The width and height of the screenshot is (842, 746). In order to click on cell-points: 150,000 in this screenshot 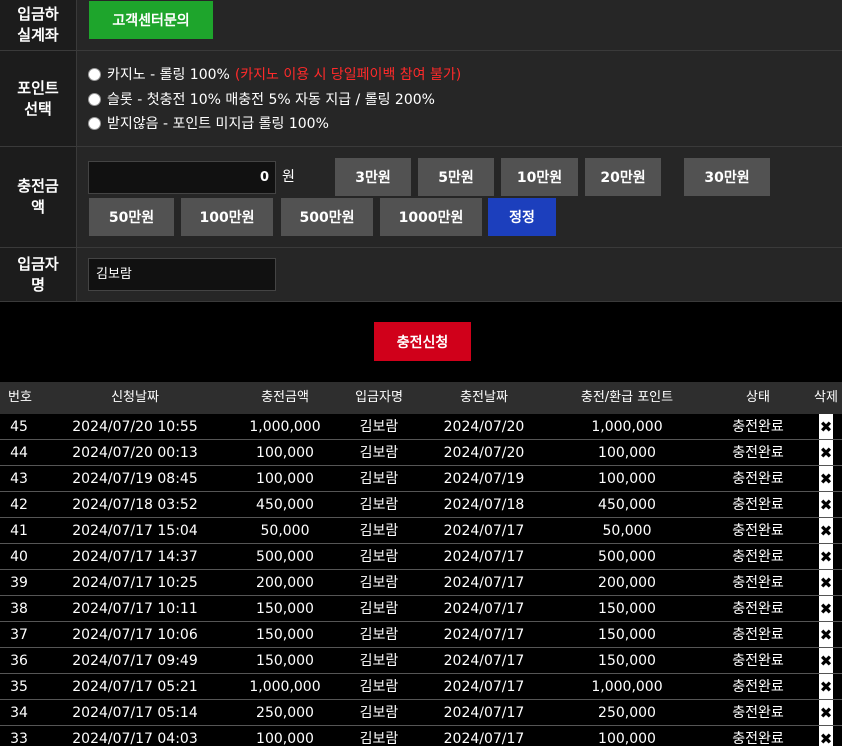, I will do `click(627, 609)`.